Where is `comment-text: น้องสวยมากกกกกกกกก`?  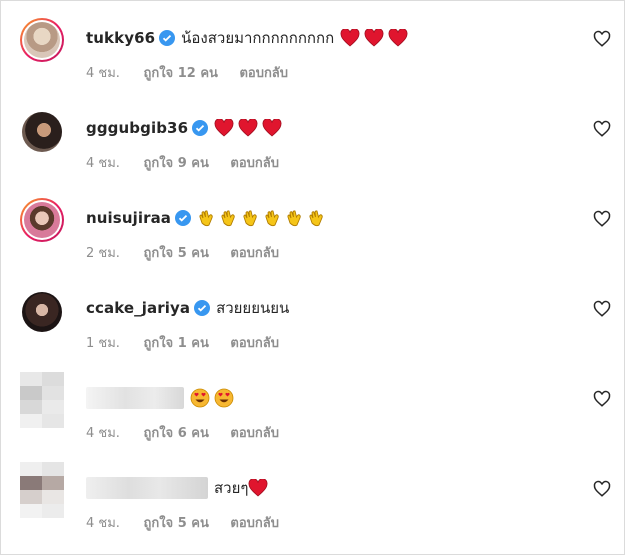 comment-text: น้องสวยมากกกกกกกกก is located at coordinates (258, 38).